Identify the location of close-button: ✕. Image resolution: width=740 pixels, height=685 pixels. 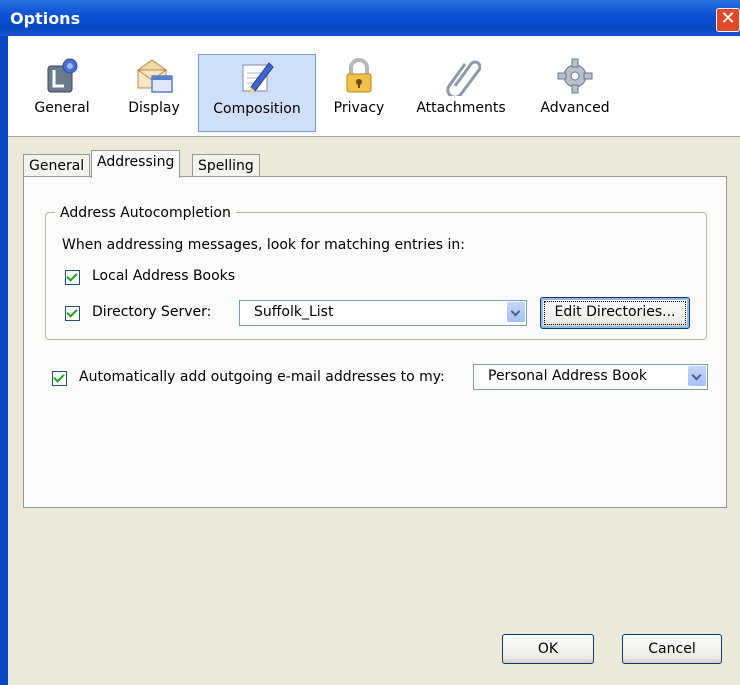
(728, 20).